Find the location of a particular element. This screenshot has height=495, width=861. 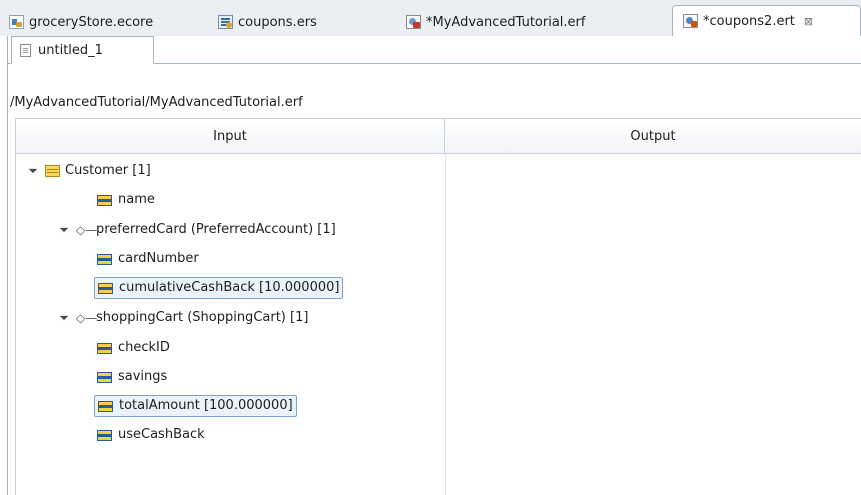

tree-node-label: cardNumber is located at coordinates (158, 258).